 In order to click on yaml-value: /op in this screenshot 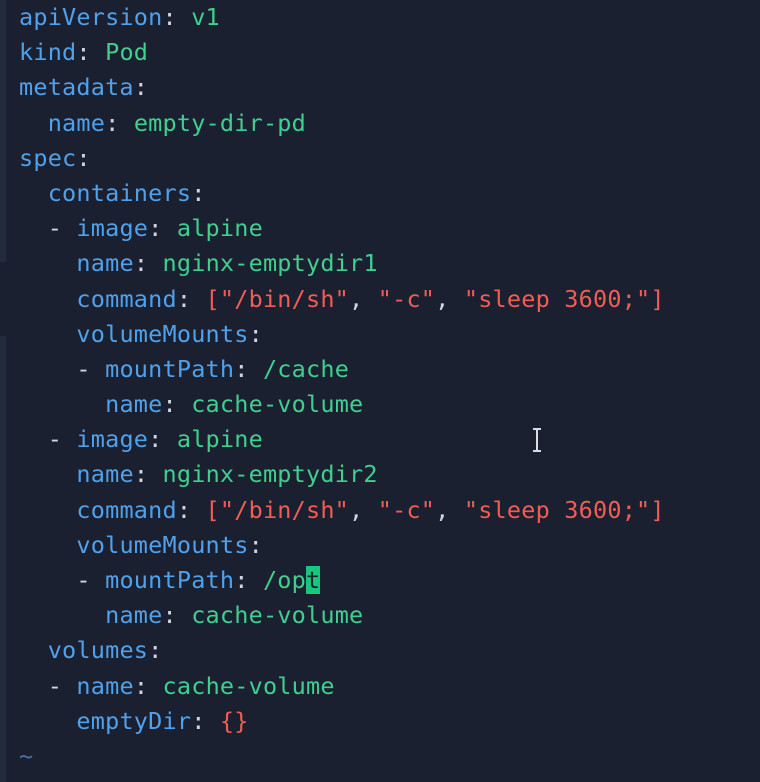, I will do `click(277, 580)`.